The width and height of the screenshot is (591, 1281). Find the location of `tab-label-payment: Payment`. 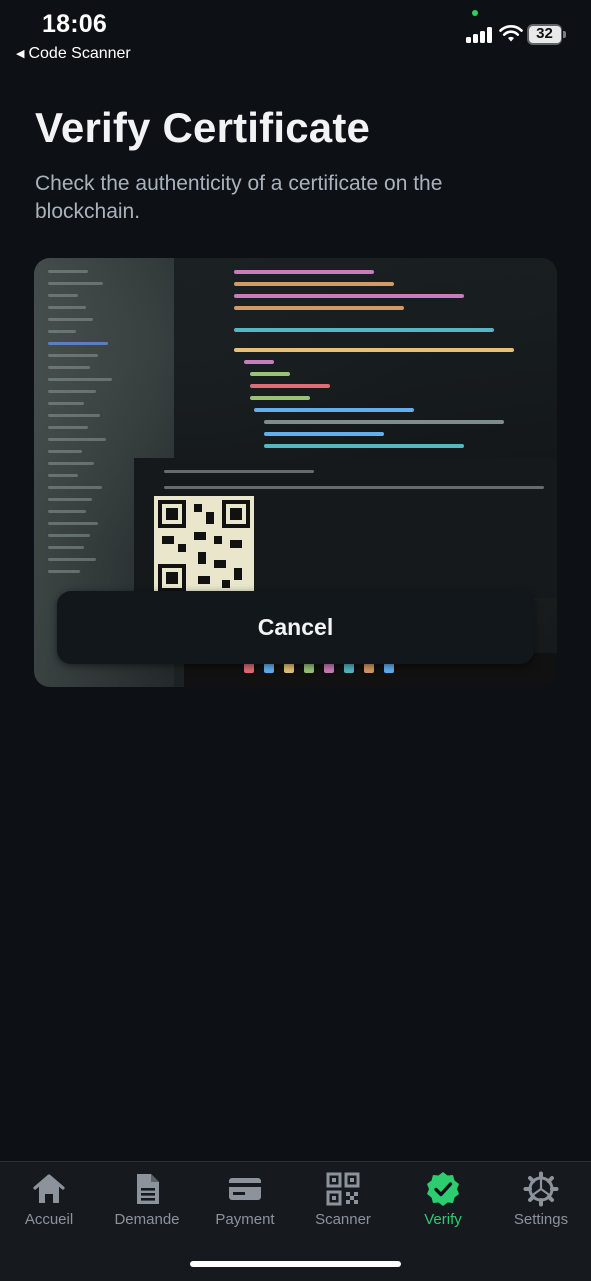

tab-label-payment: Payment is located at coordinates (245, 1219).